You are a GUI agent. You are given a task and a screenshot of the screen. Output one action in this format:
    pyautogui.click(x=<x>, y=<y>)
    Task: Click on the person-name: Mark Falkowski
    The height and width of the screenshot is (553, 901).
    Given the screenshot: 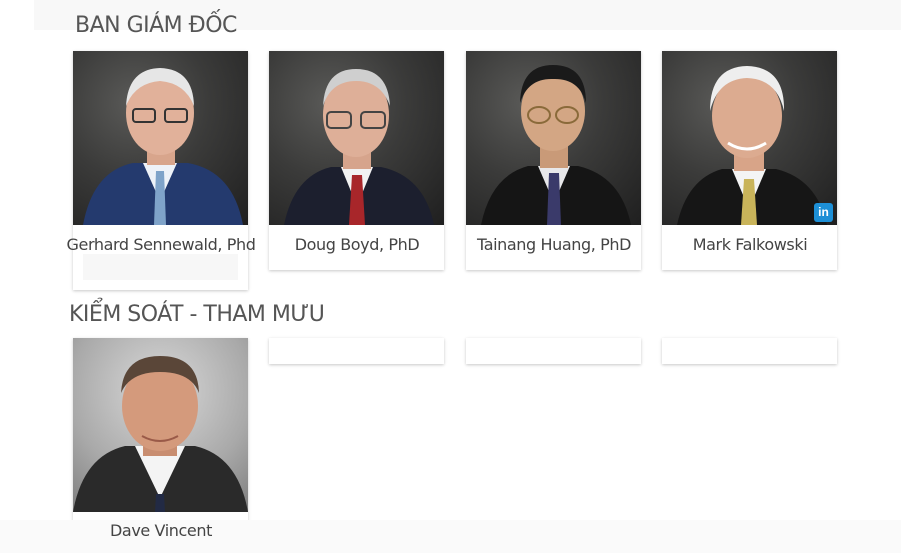 What is the action you would take?
    pyautogui.click(x=750, y=244)
    